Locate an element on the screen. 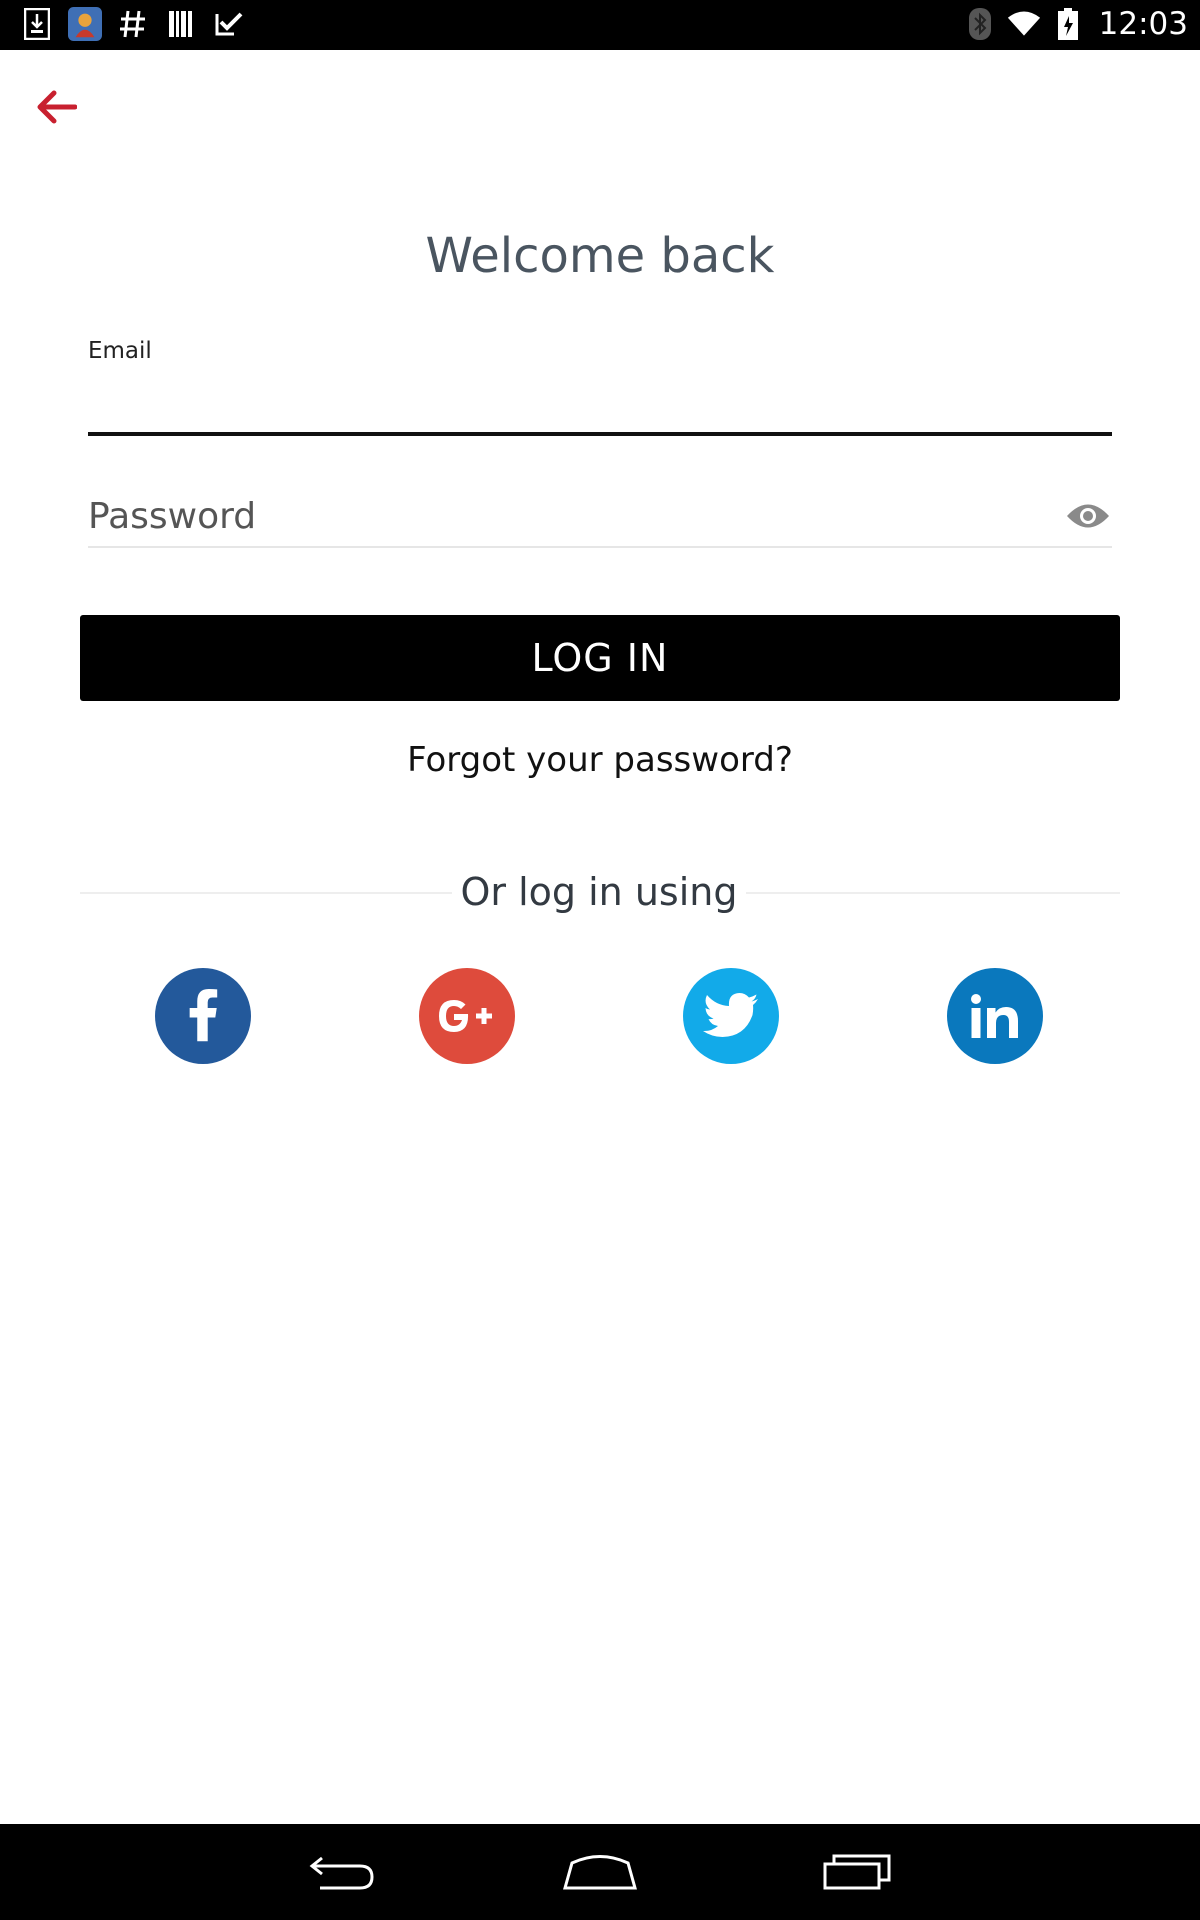 The image size is (1200, 1920). google-plus-login-button is located at coordinates (467, 1016).